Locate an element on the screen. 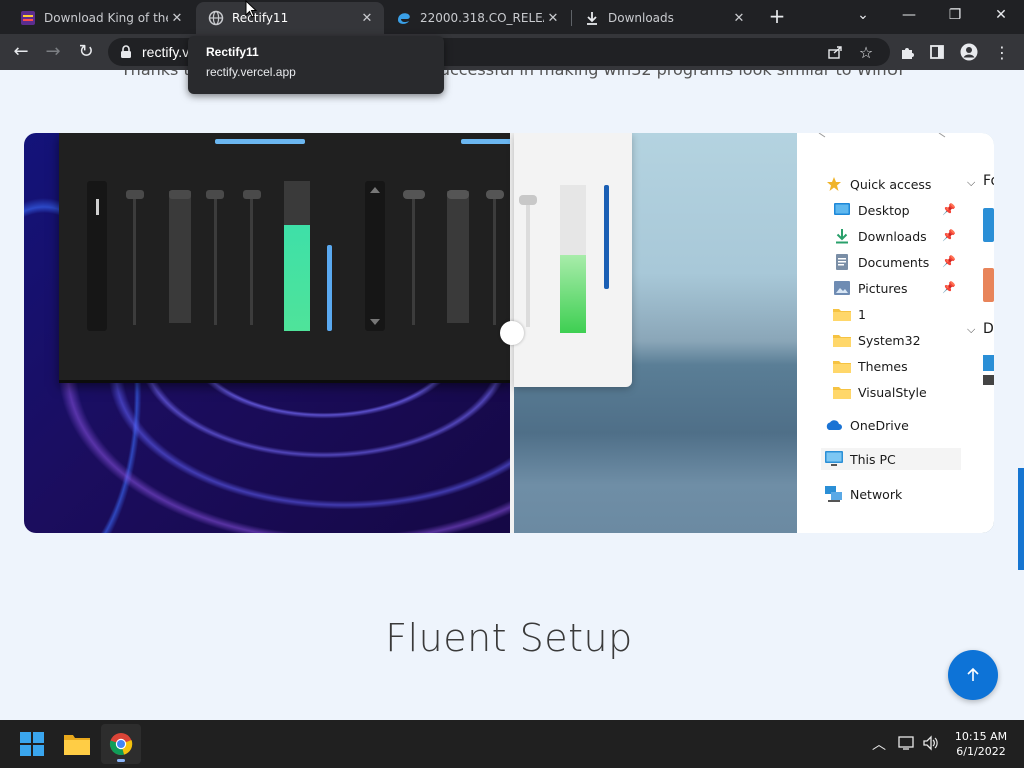  nav-label: OneDrive is located at coordinates (879, 425).